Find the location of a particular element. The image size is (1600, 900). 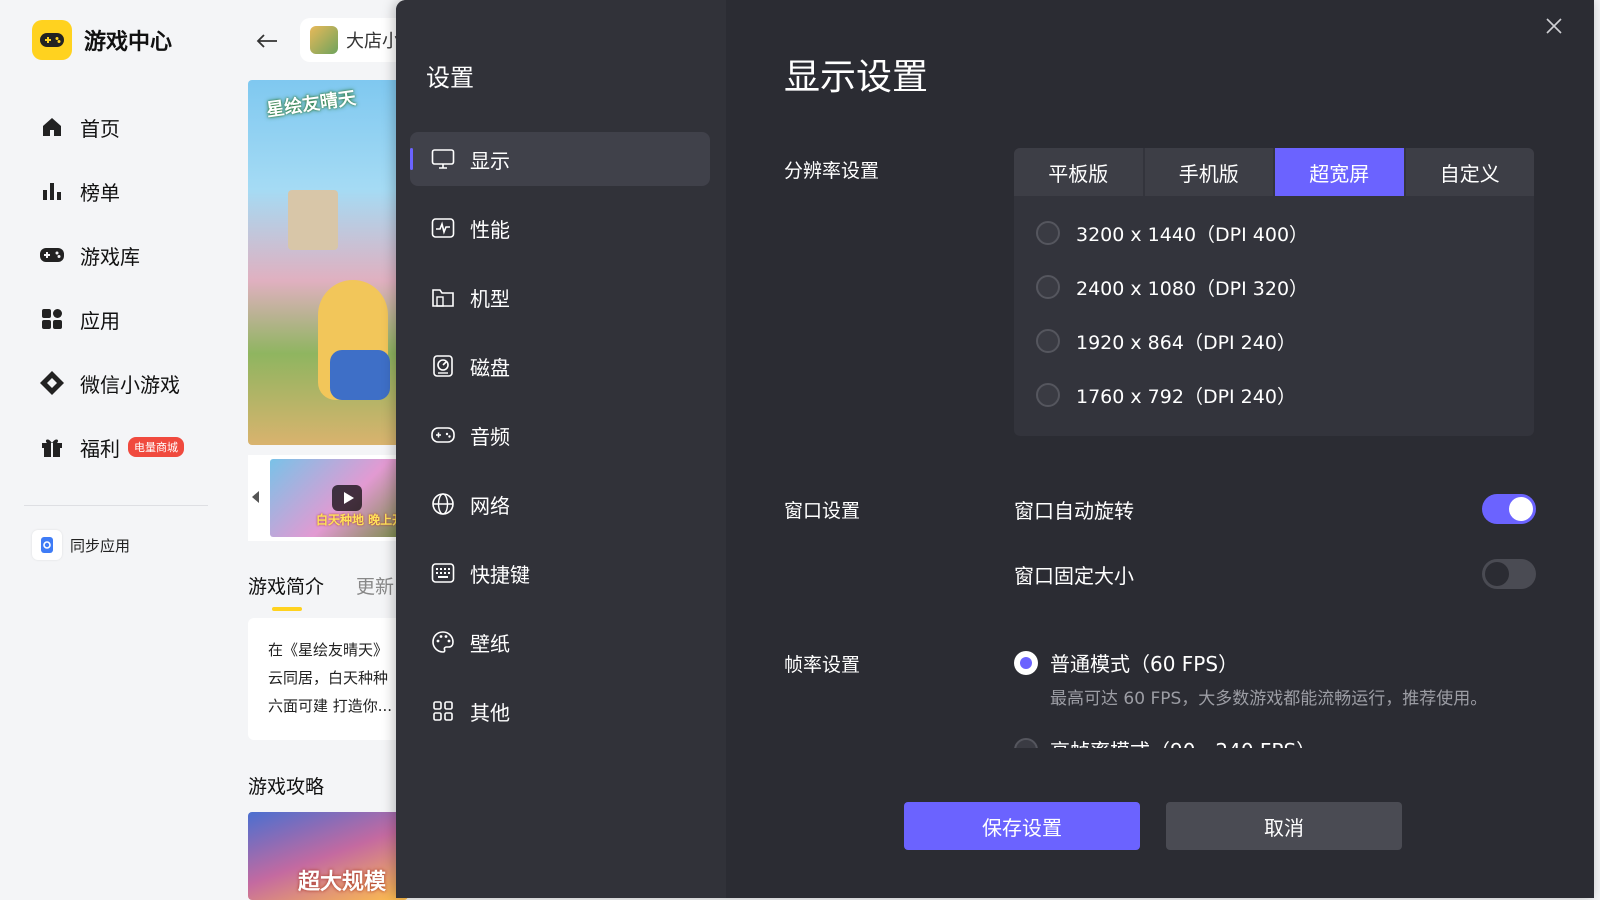

sync-label: 同步应用 is located at coordinates (100, 545).